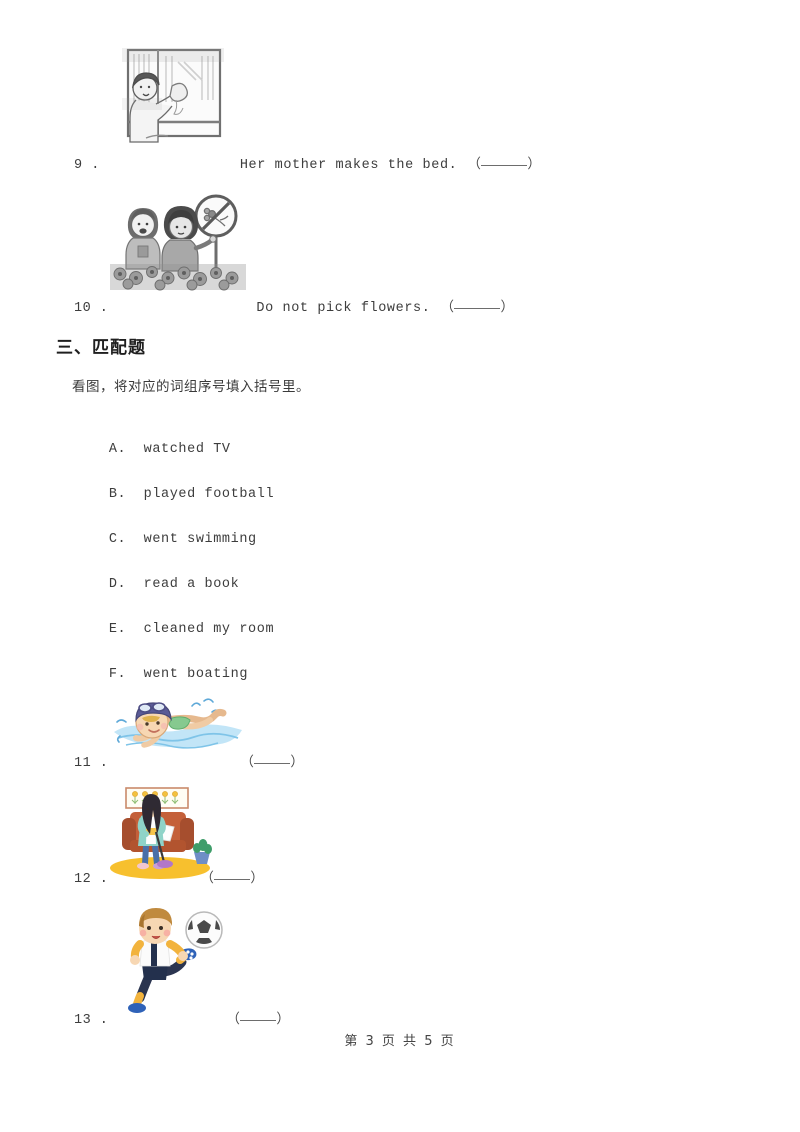 This screenshot has height=1132, width=800. Describe the element at coordinates (173, 96) in the screenshot. I see `illustration-cleaning-window` at that location.